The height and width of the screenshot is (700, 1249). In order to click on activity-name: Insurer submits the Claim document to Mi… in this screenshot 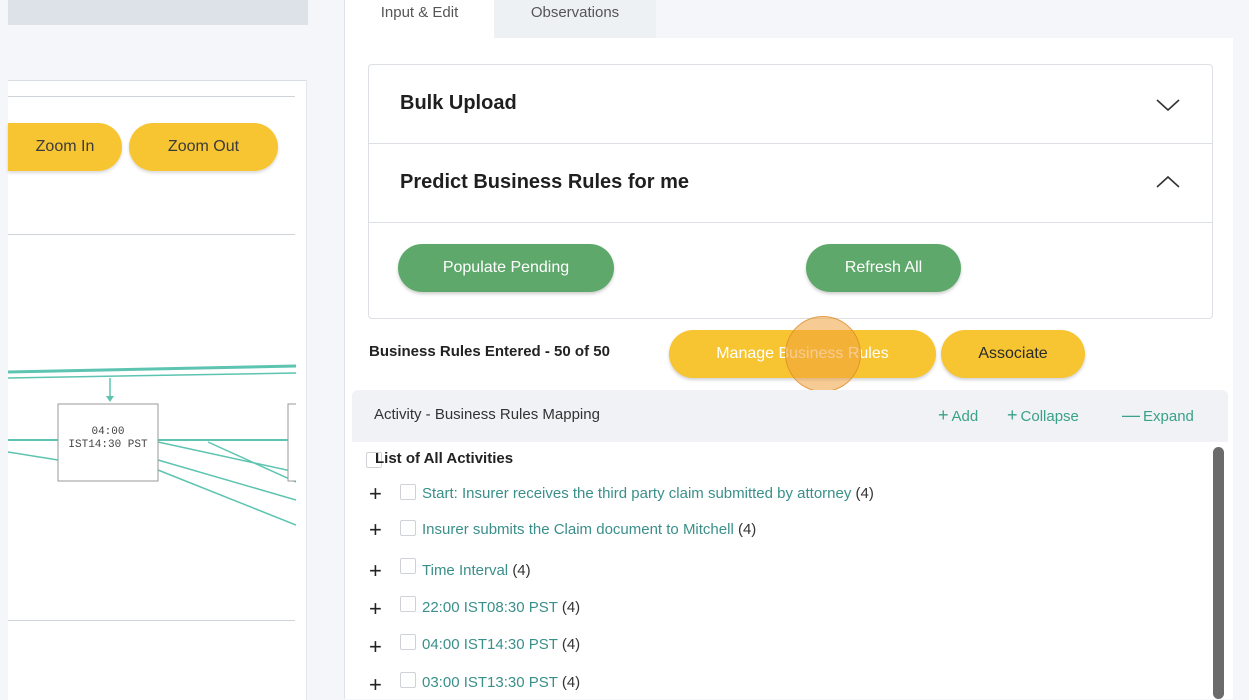, I will do `click(578, 529)`.